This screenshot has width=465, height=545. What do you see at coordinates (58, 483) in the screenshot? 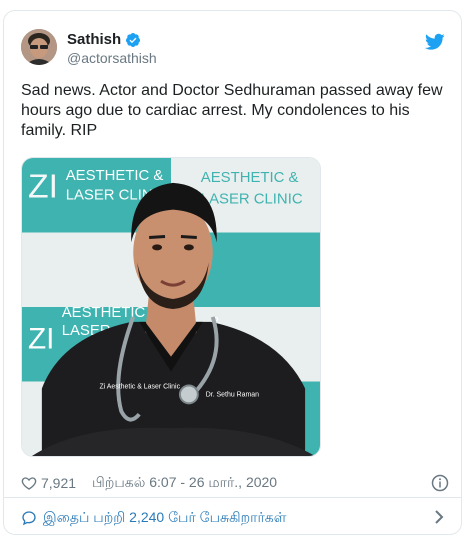
I see `like-count: 7,921` at bounding box center [58, 483].